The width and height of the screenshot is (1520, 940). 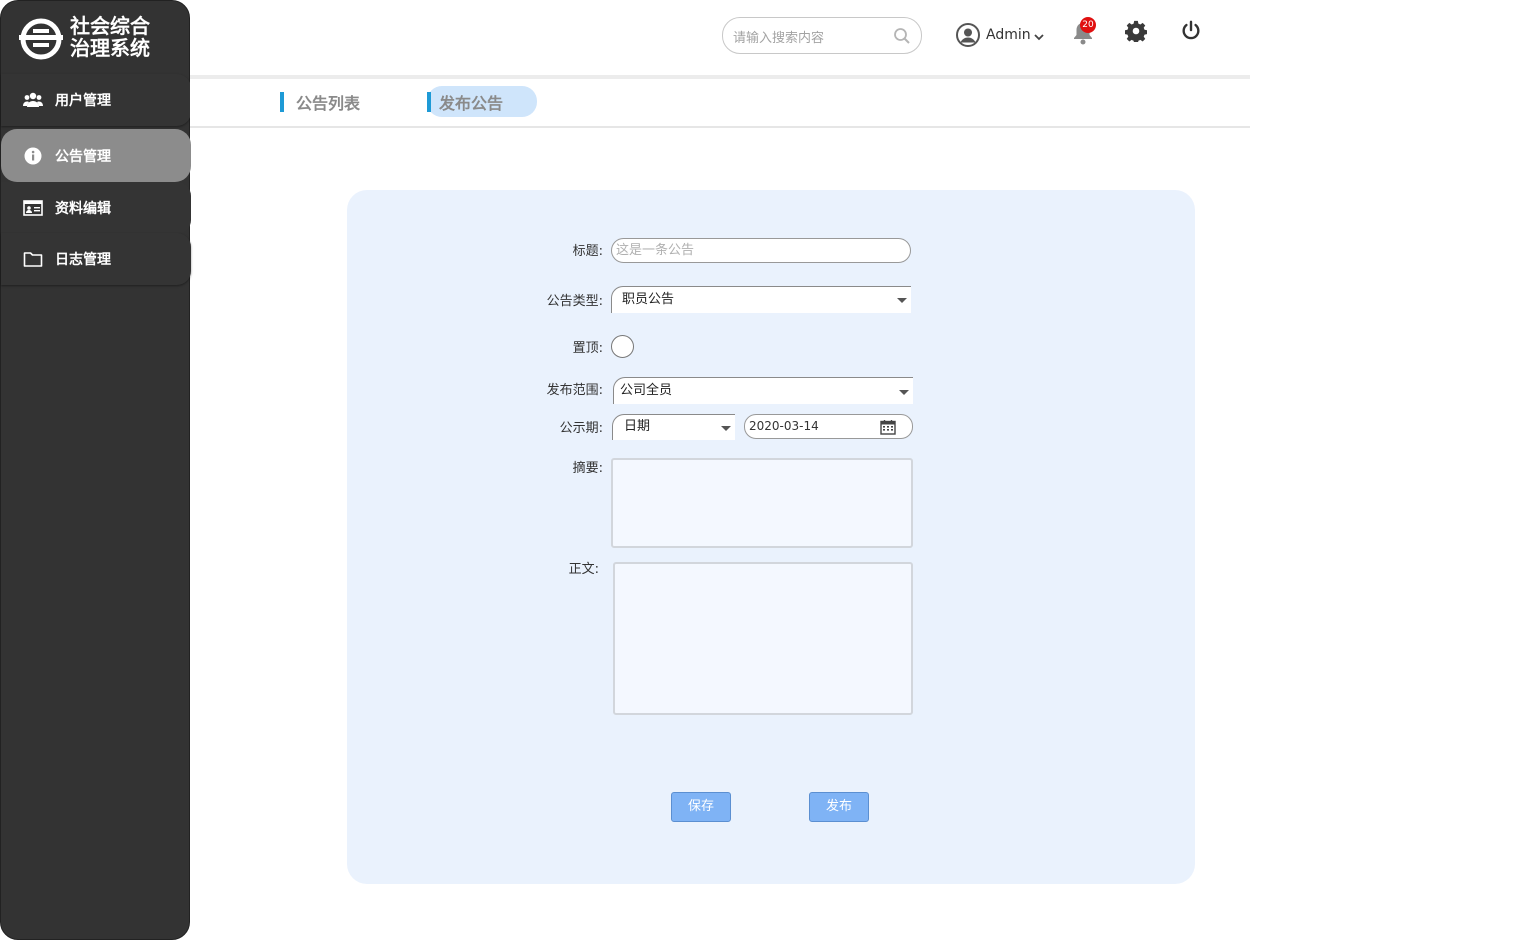 I want to click on logo-icon, so click(x=41, y=39).